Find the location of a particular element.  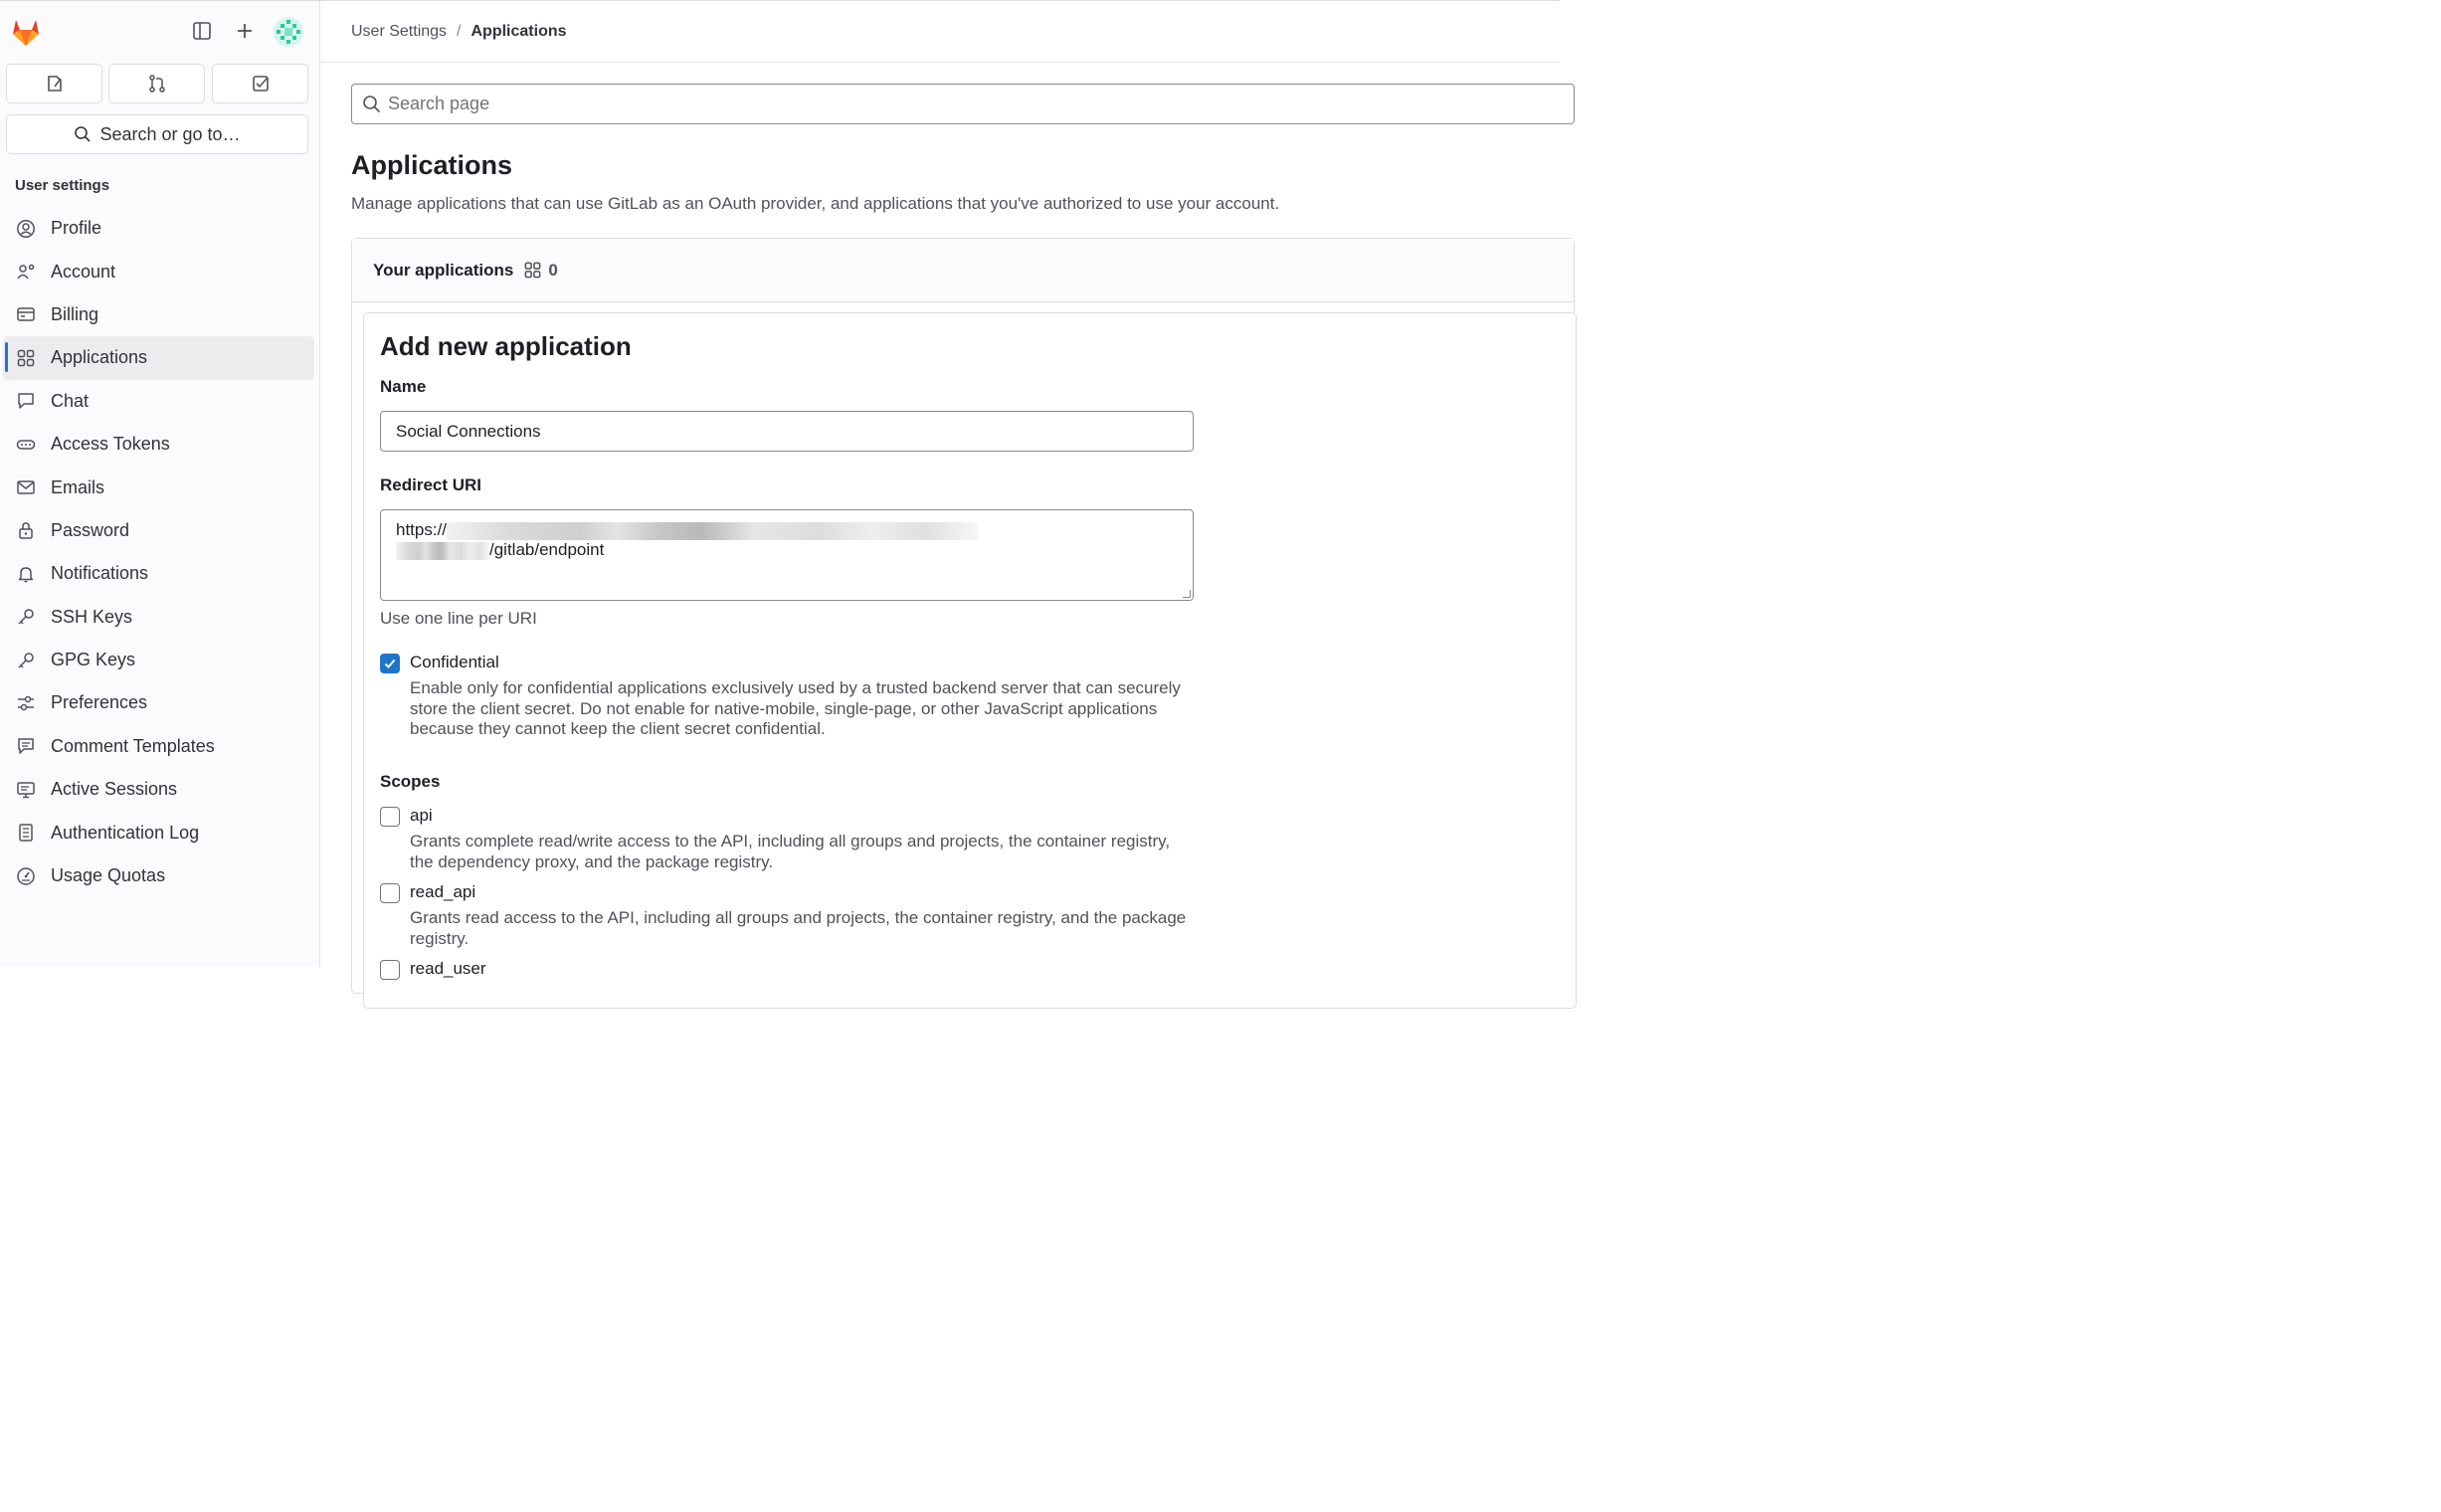

sidebar-toggle-icon is located at coordinates (202, 31).